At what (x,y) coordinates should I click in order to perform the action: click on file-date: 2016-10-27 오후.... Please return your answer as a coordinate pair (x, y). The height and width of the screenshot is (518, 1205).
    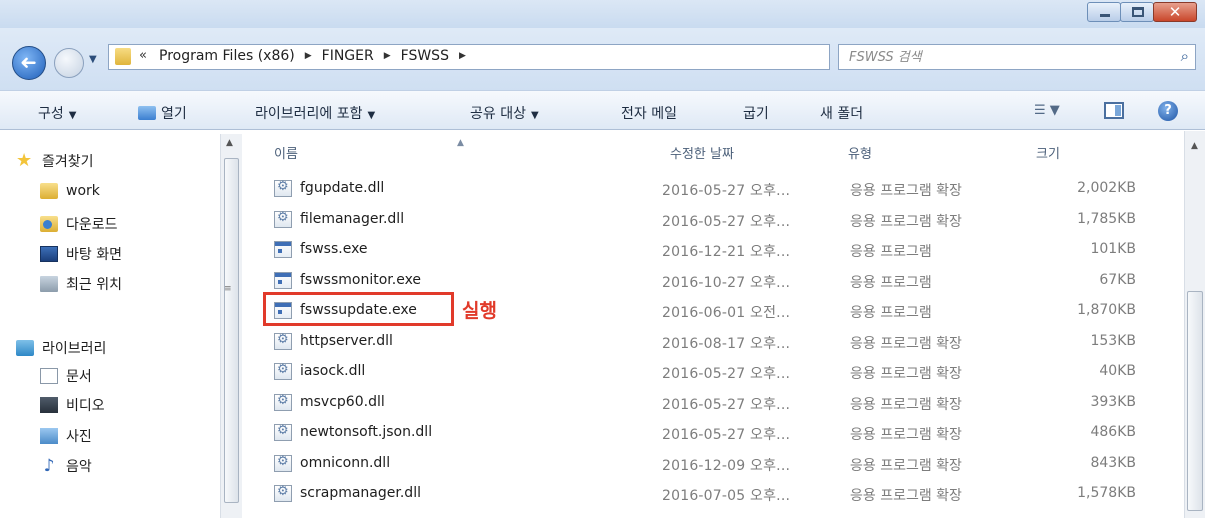
    Looking at the image, I should click on (726, 282).